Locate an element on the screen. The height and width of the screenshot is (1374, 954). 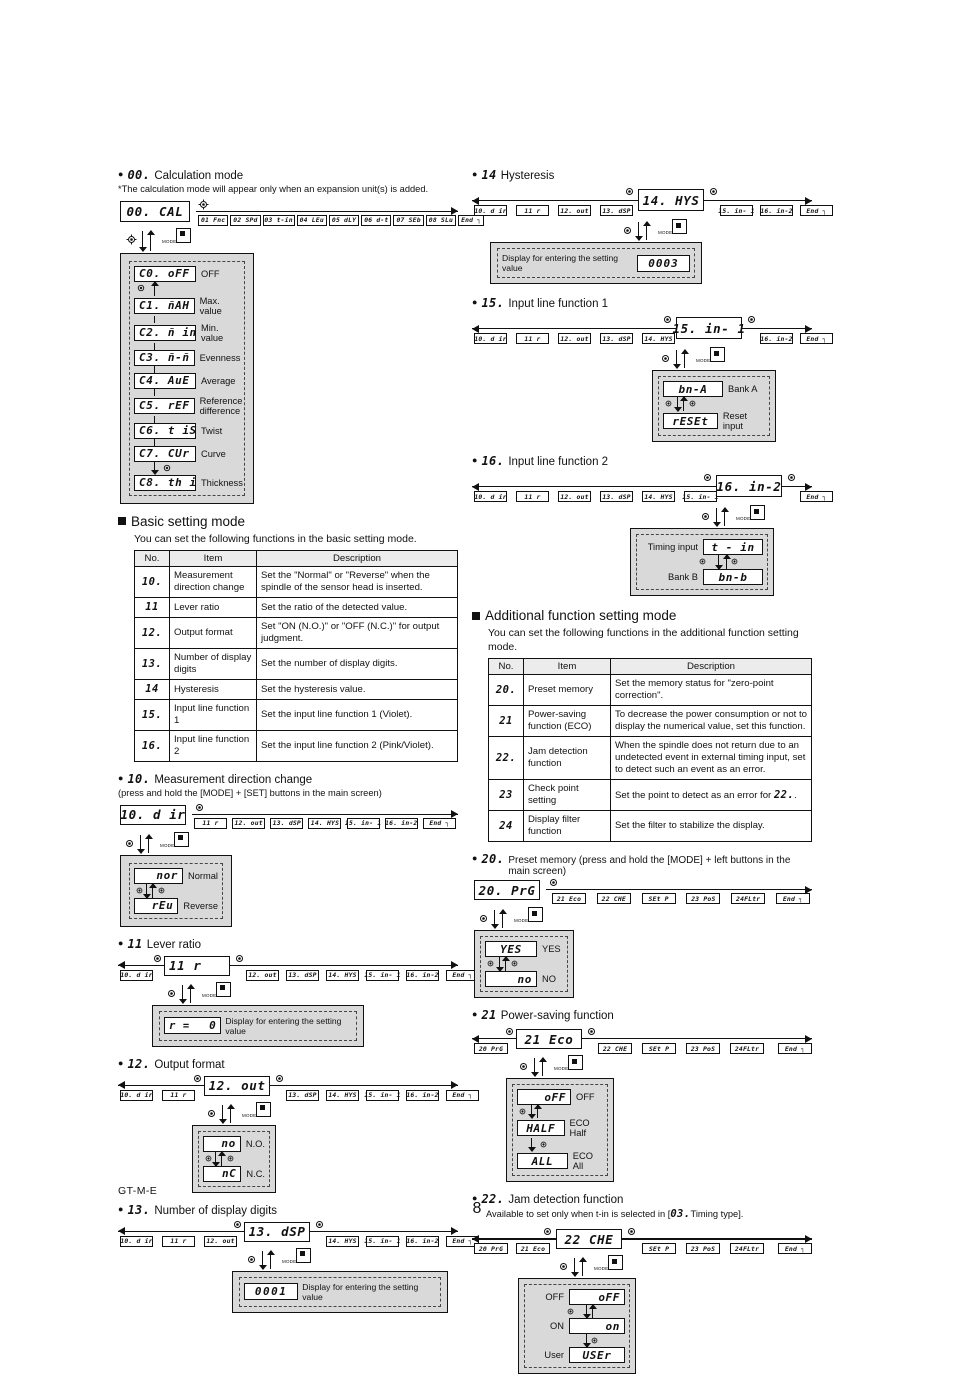
lcd-option: t - in is located at coordinates (733, 547).